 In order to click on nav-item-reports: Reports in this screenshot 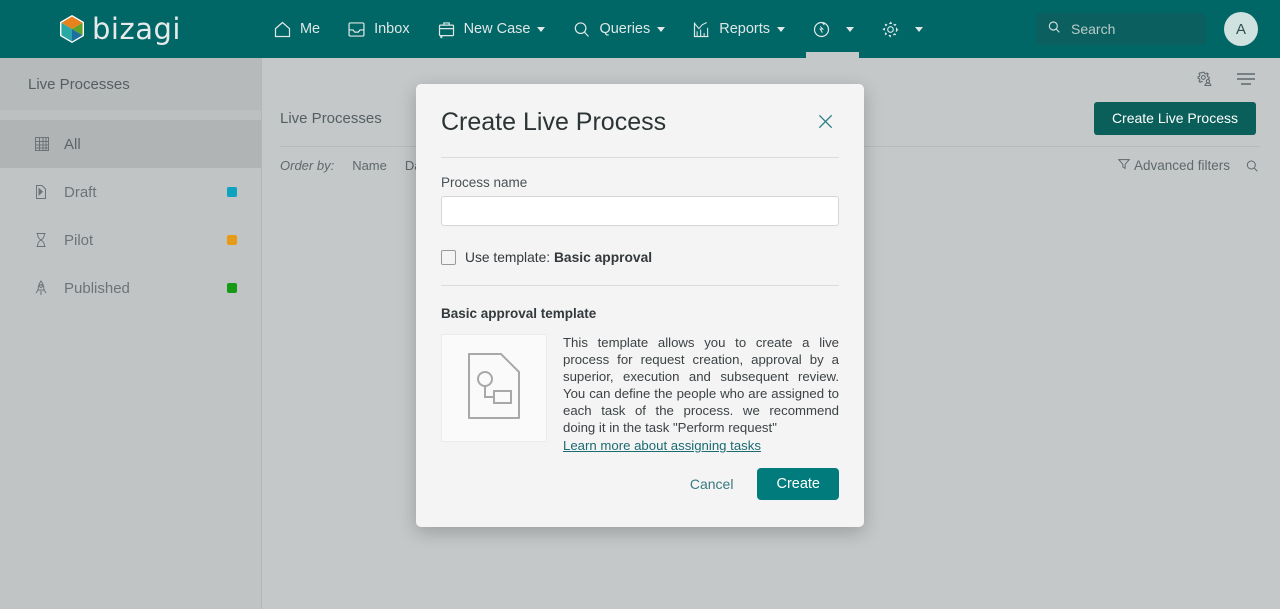, I will do `click(738, 29)`.